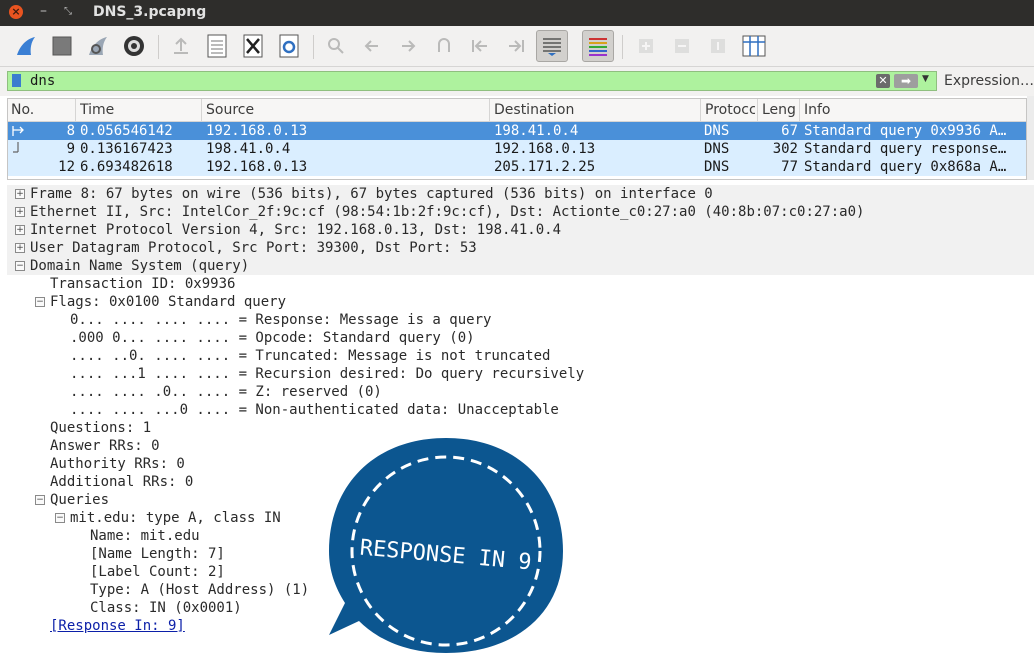  I want to click on go-forward-icon, so click(408, 46).